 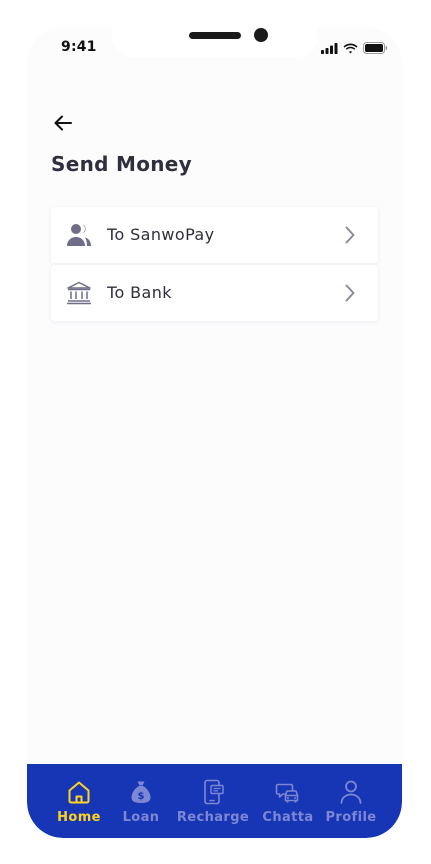 I want to click on send-to-sanwopay-option: To SanwoPay, so click(x=214, y=235).